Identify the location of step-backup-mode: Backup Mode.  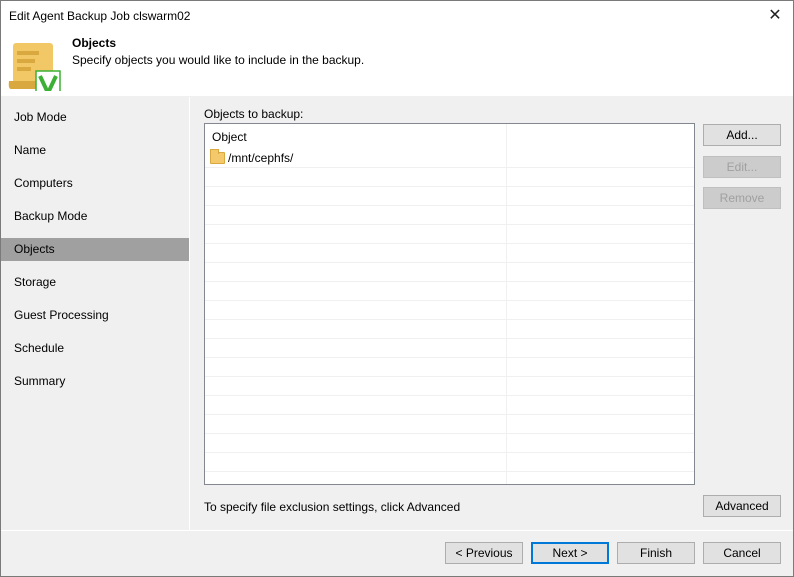
(95, 216).